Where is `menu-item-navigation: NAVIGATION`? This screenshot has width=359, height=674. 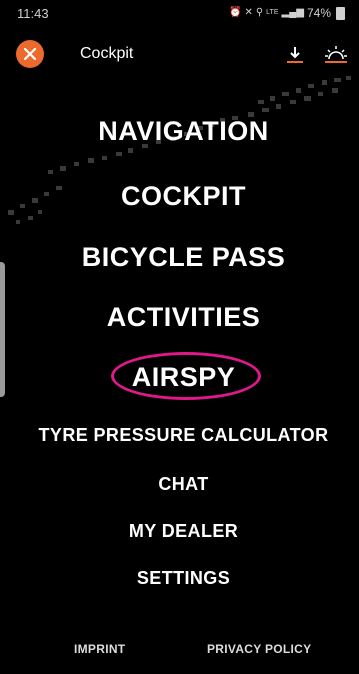 menu-item-navigation: NAVIGATION is located at coordinates (183, 131).